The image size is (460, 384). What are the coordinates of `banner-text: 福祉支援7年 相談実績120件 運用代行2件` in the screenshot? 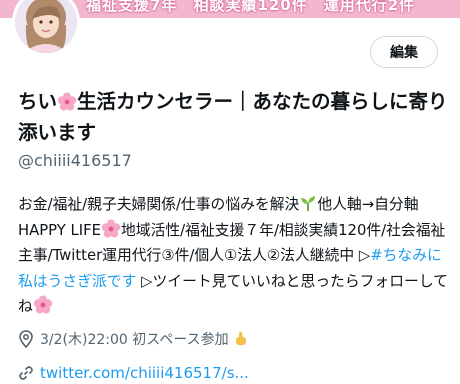 It's located at (251, 7).